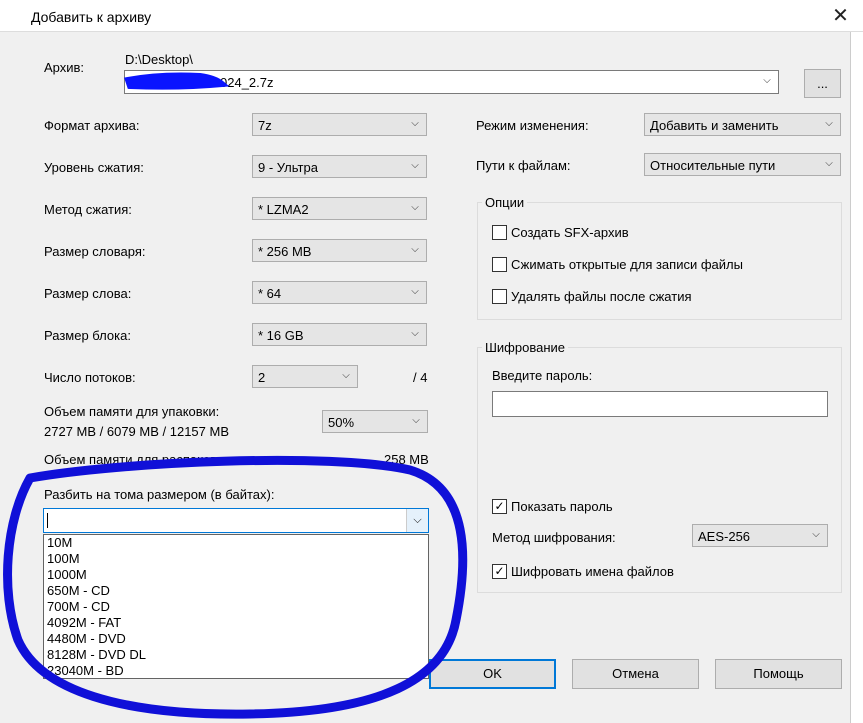 Image resolution: width=863 pixels, height=723 pixels. I want to click on window-title: Добавить к архиву, so click(91, 17).